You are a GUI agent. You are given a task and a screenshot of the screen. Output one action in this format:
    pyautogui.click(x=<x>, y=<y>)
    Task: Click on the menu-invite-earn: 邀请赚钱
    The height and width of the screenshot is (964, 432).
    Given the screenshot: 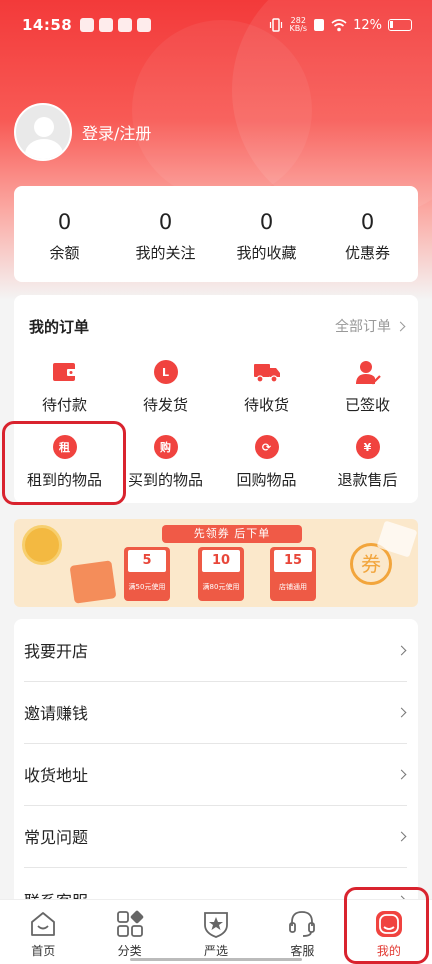 What is the action you would take?
    pyautogui.click(x=216, y=712)
    